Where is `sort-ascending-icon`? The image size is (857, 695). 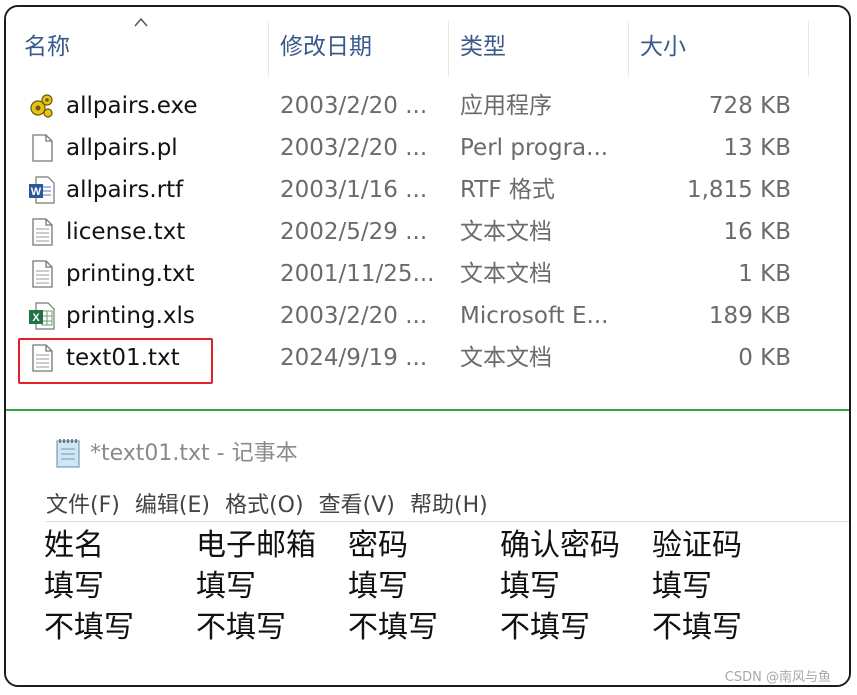 sort-ascending-icon is located at coordinates (141, 22).